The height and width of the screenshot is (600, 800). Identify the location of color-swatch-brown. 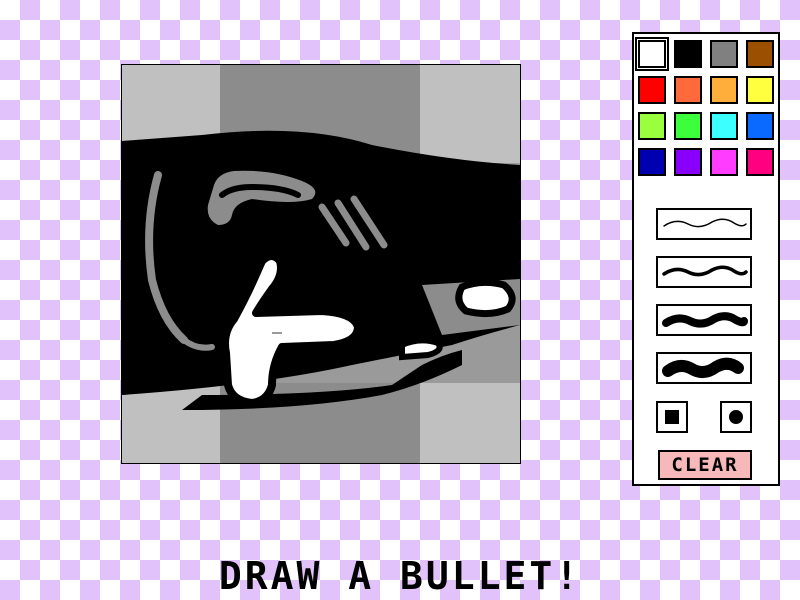
(760, 54).